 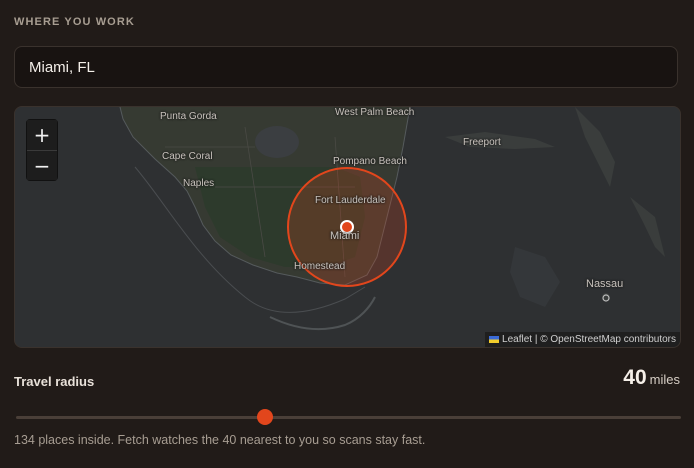 I want to click on ukraine-flag-icon, so click(x=494, y=339).